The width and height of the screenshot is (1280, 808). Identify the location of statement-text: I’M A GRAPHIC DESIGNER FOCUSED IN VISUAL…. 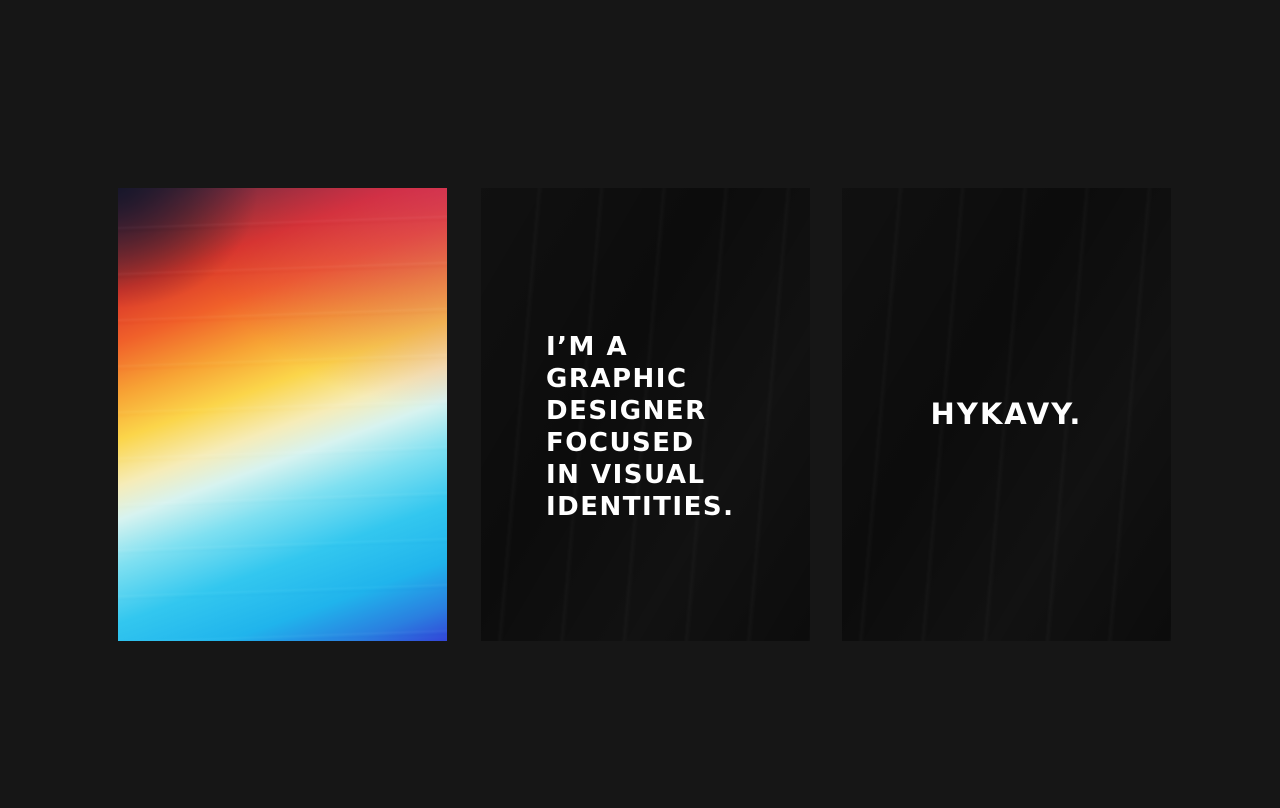
(640, 427).